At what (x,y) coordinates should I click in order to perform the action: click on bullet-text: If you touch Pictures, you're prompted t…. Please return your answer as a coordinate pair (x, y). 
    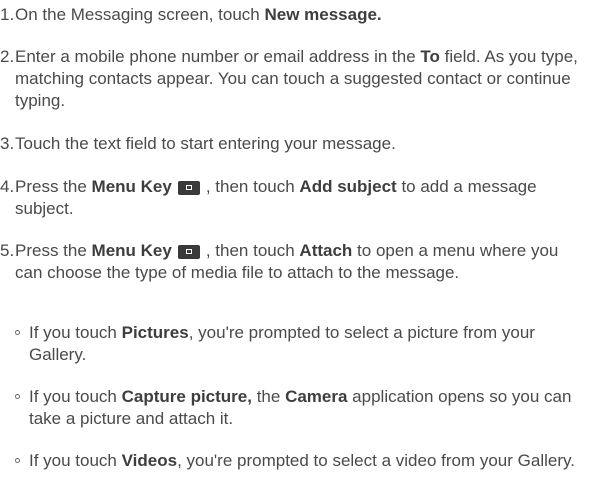
    Looking at the image, I should click on (307, 344).